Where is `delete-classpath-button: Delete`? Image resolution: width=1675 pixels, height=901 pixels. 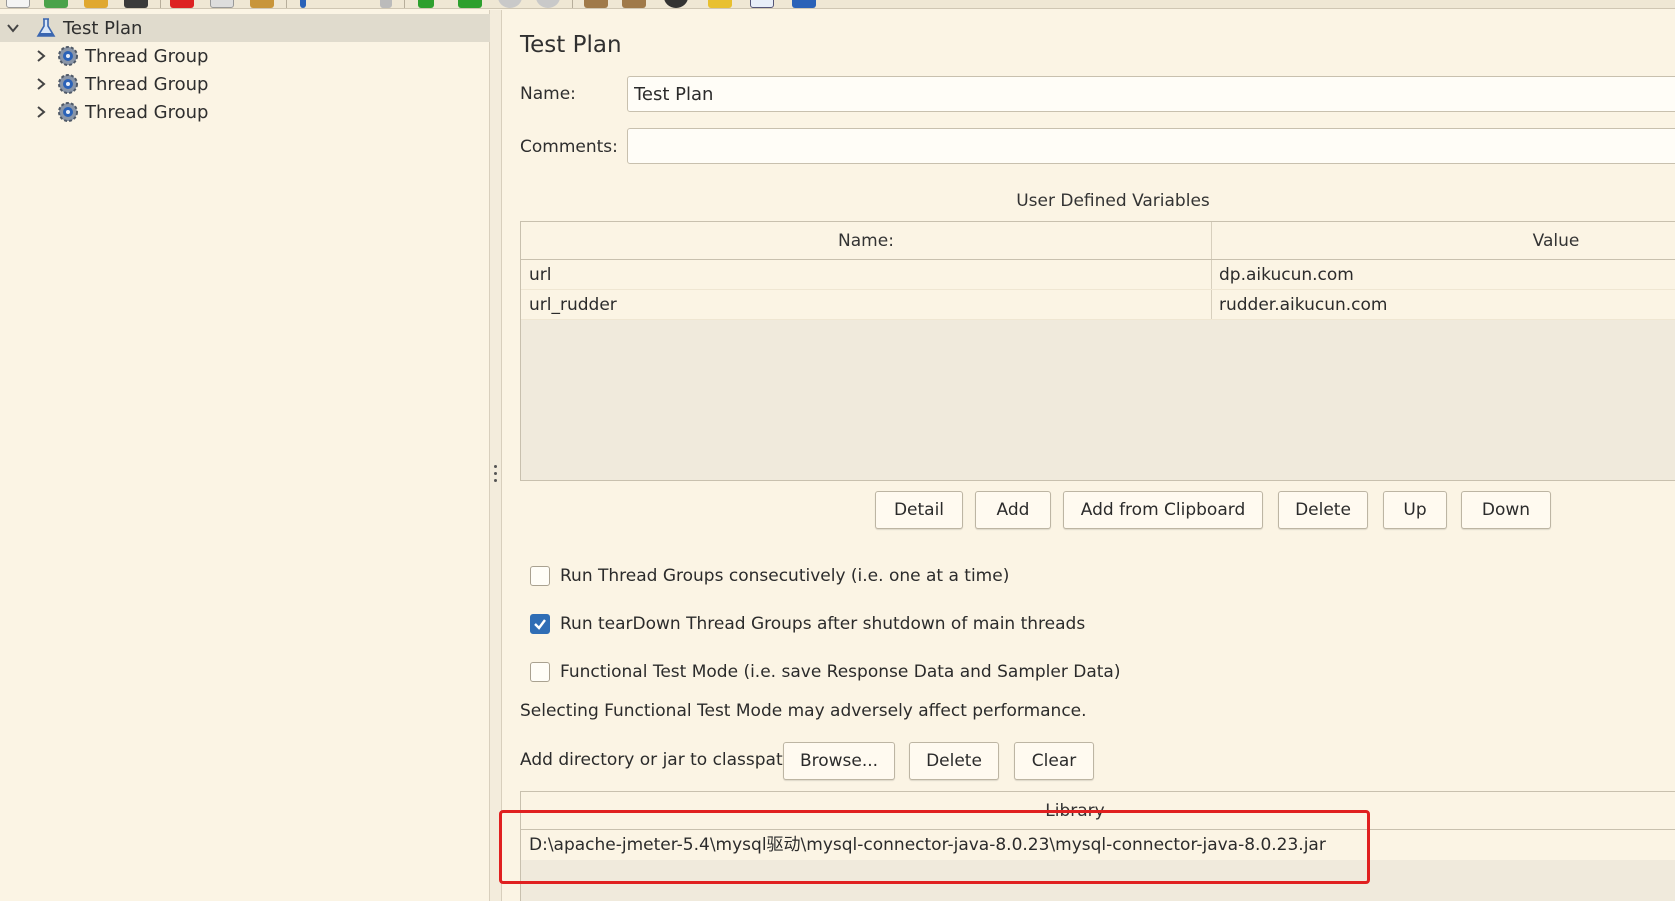
delete-classpath-button: Delete is located at coordinates (954, 761).